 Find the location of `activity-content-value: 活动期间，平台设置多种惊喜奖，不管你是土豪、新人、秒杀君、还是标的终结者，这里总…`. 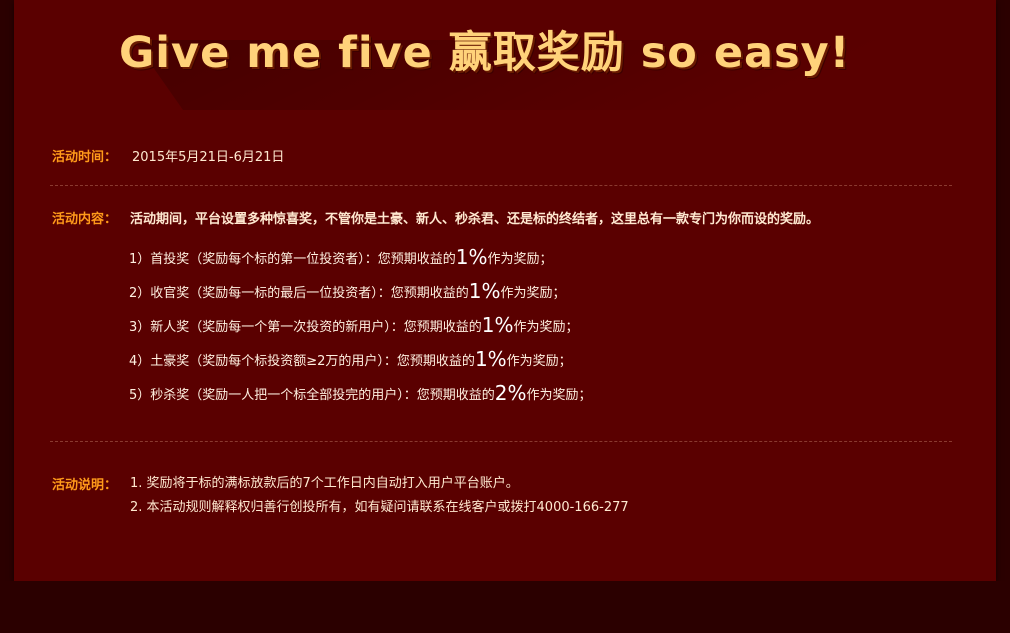

activity-content-value: 活动期间，平台设置多种惊喜奖，不管你是土豪、新人、秒杀君、还是标的终结者，这里总… is located at coordinates (475, 219).